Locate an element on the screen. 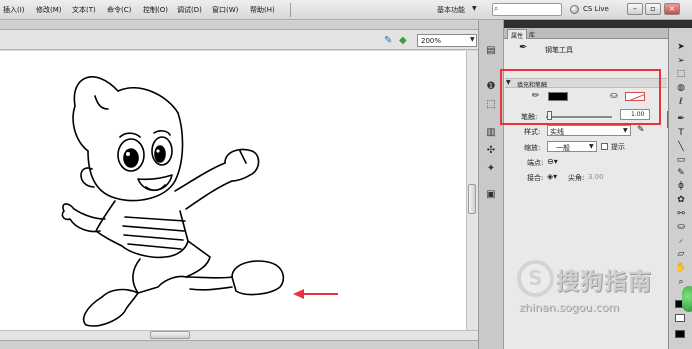  edit-scene-icon: ◆ is located at coordinates (403, 40).